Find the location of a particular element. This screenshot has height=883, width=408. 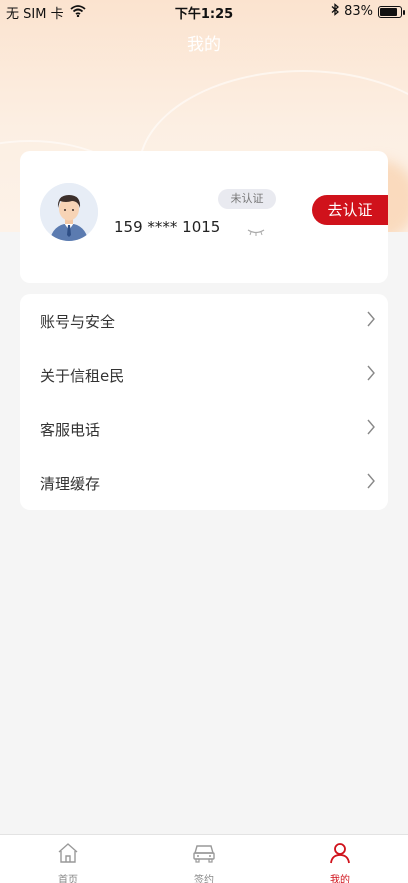

battery-percentage: 83% is located at coordinates (358, 11).